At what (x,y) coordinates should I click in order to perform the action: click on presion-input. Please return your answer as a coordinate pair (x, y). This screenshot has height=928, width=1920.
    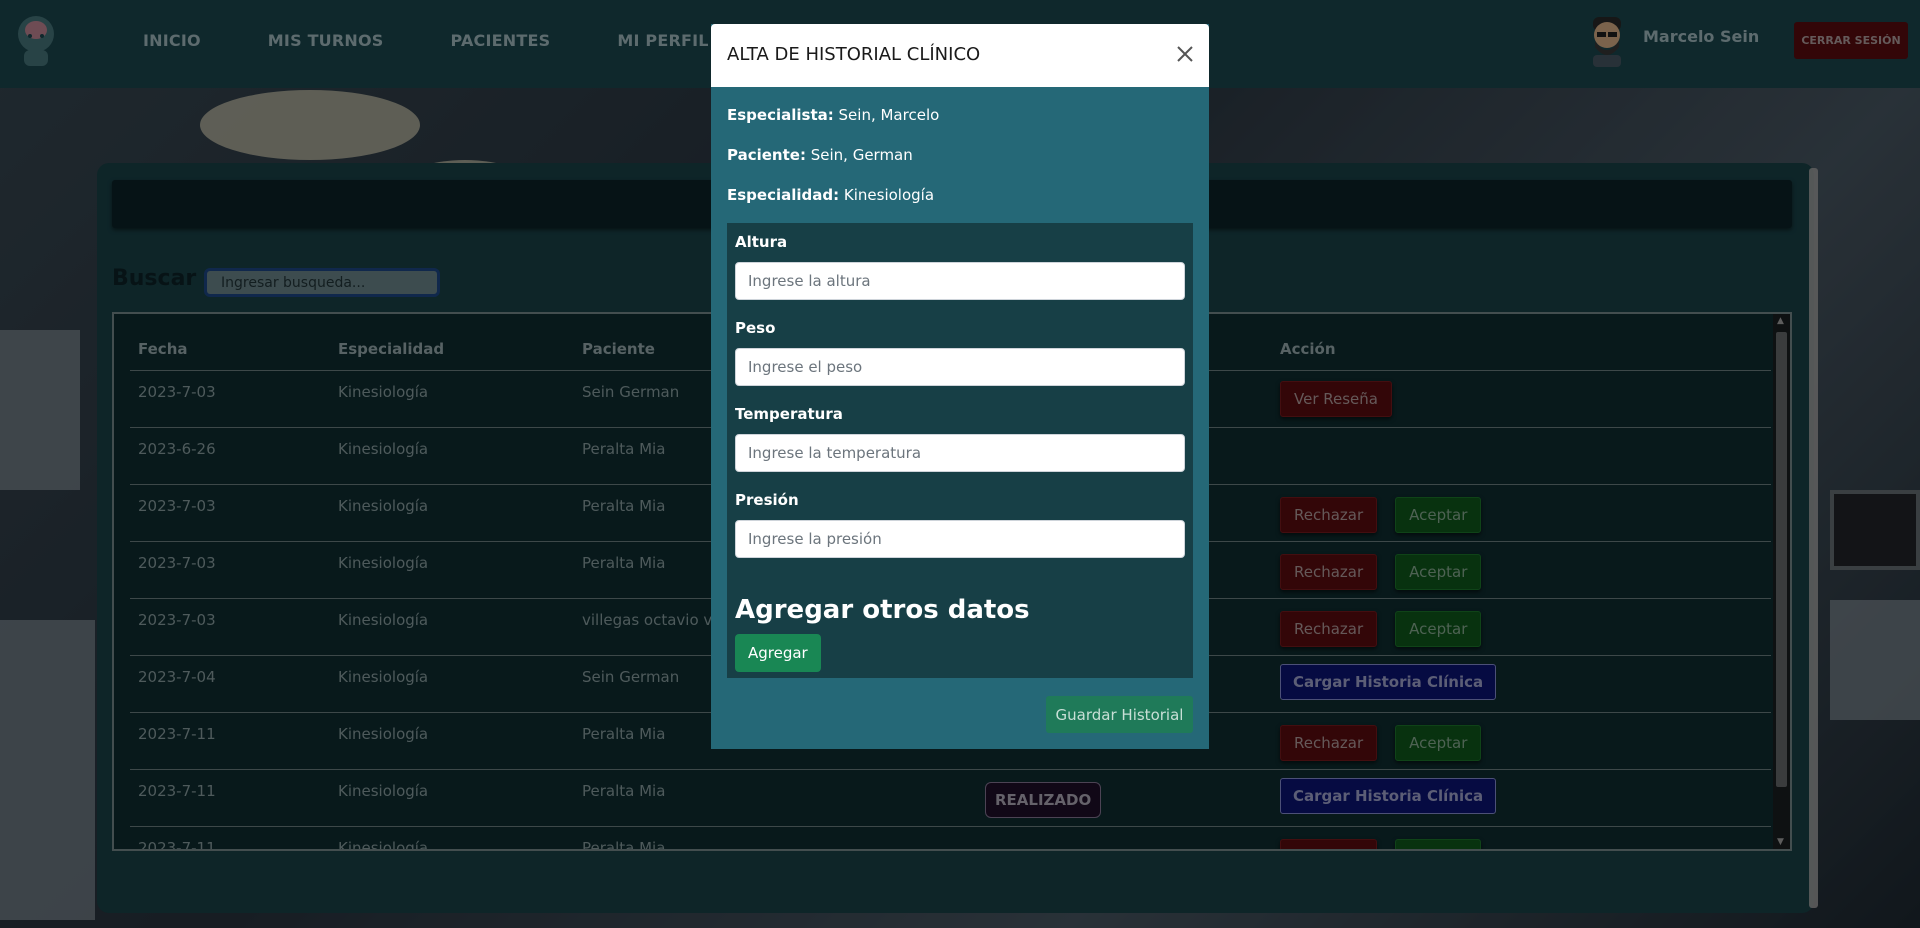
    Looking at the image, I should click on (960, 539).